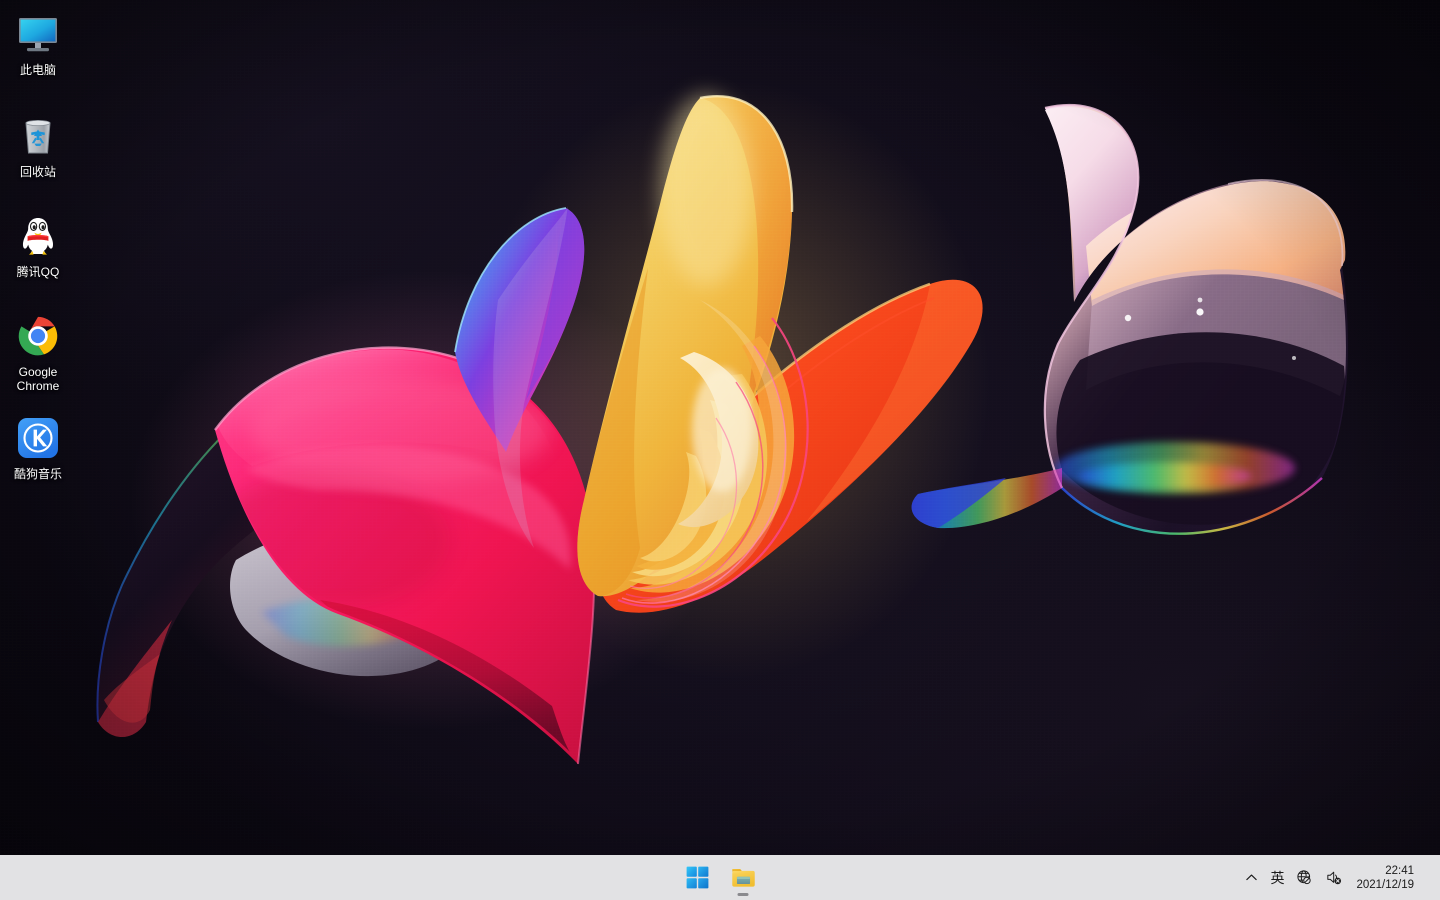 This screenshot has height=900, width=1440. I want to click on desktop-icon-this-pc: 此电脑, so click(38, 43).